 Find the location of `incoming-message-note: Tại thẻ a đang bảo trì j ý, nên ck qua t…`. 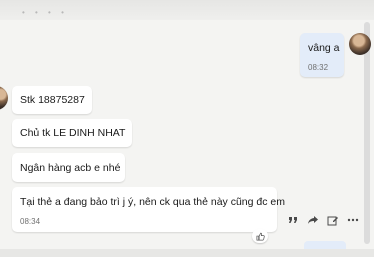

incoming-message-note: Tại thẻ a đang bảo trì j ý, nên ck qua t… is located at coordinates (148, 209).